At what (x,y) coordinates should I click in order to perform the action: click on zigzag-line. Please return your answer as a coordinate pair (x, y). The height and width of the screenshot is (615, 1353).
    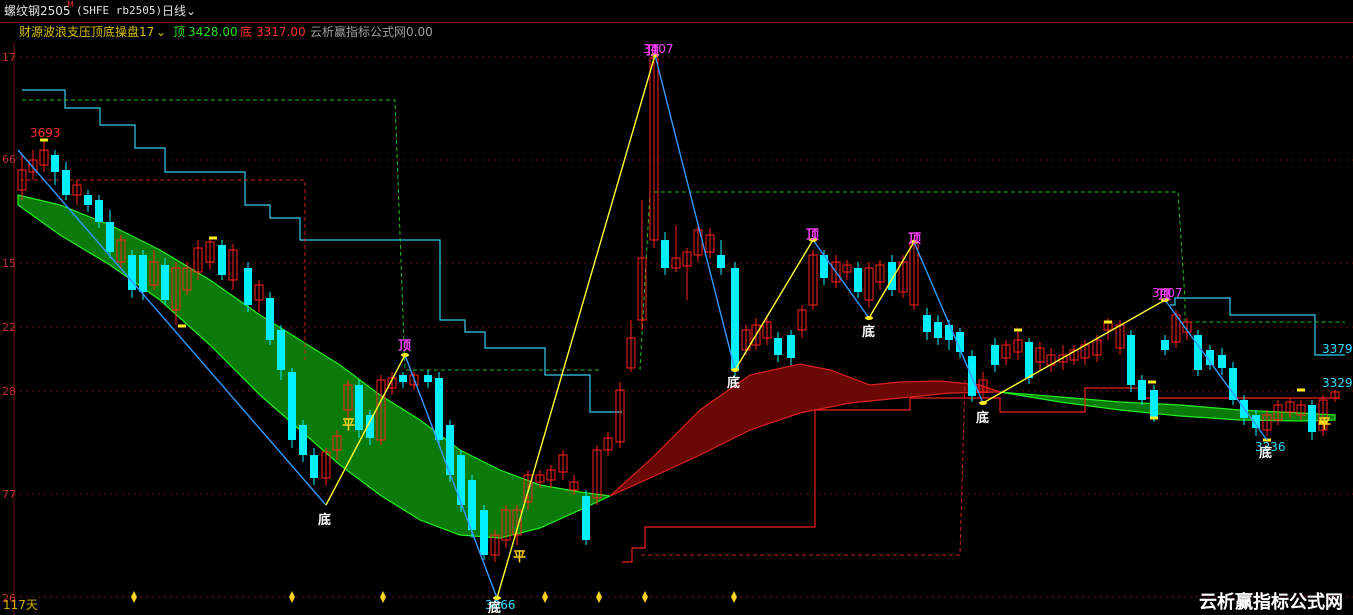
    Looking at the image, I should click on (695, 212).